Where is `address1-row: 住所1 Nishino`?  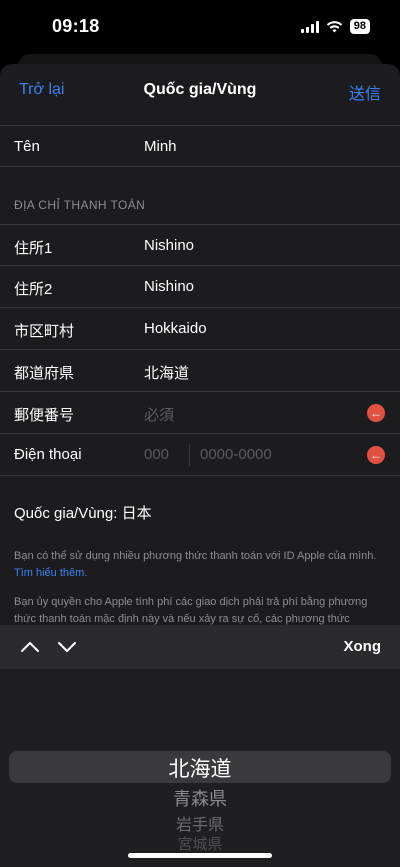 address1-row: 住所1 Nishino is located at coordinates (200, 245).